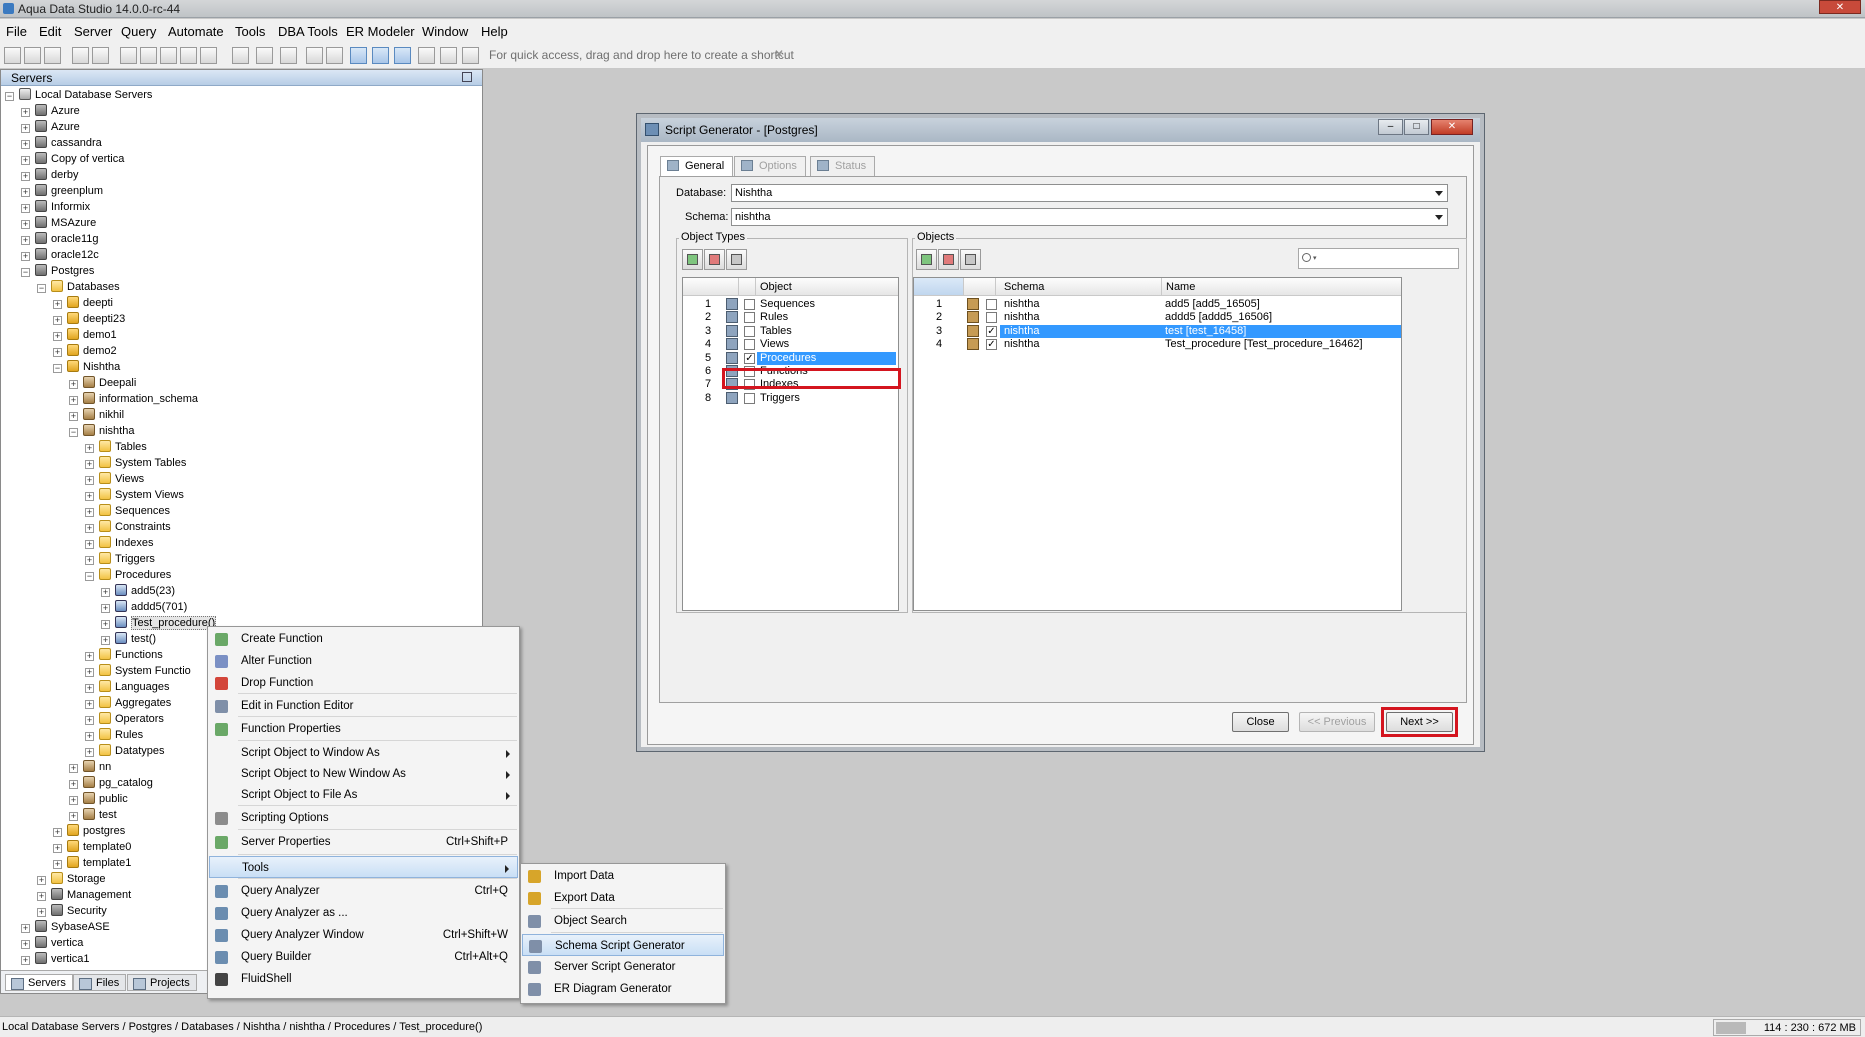  Describe the element at coordinates (623, 945) in the screenshot. I see `tools-submenu-item: Schema Script Generator` at that location.